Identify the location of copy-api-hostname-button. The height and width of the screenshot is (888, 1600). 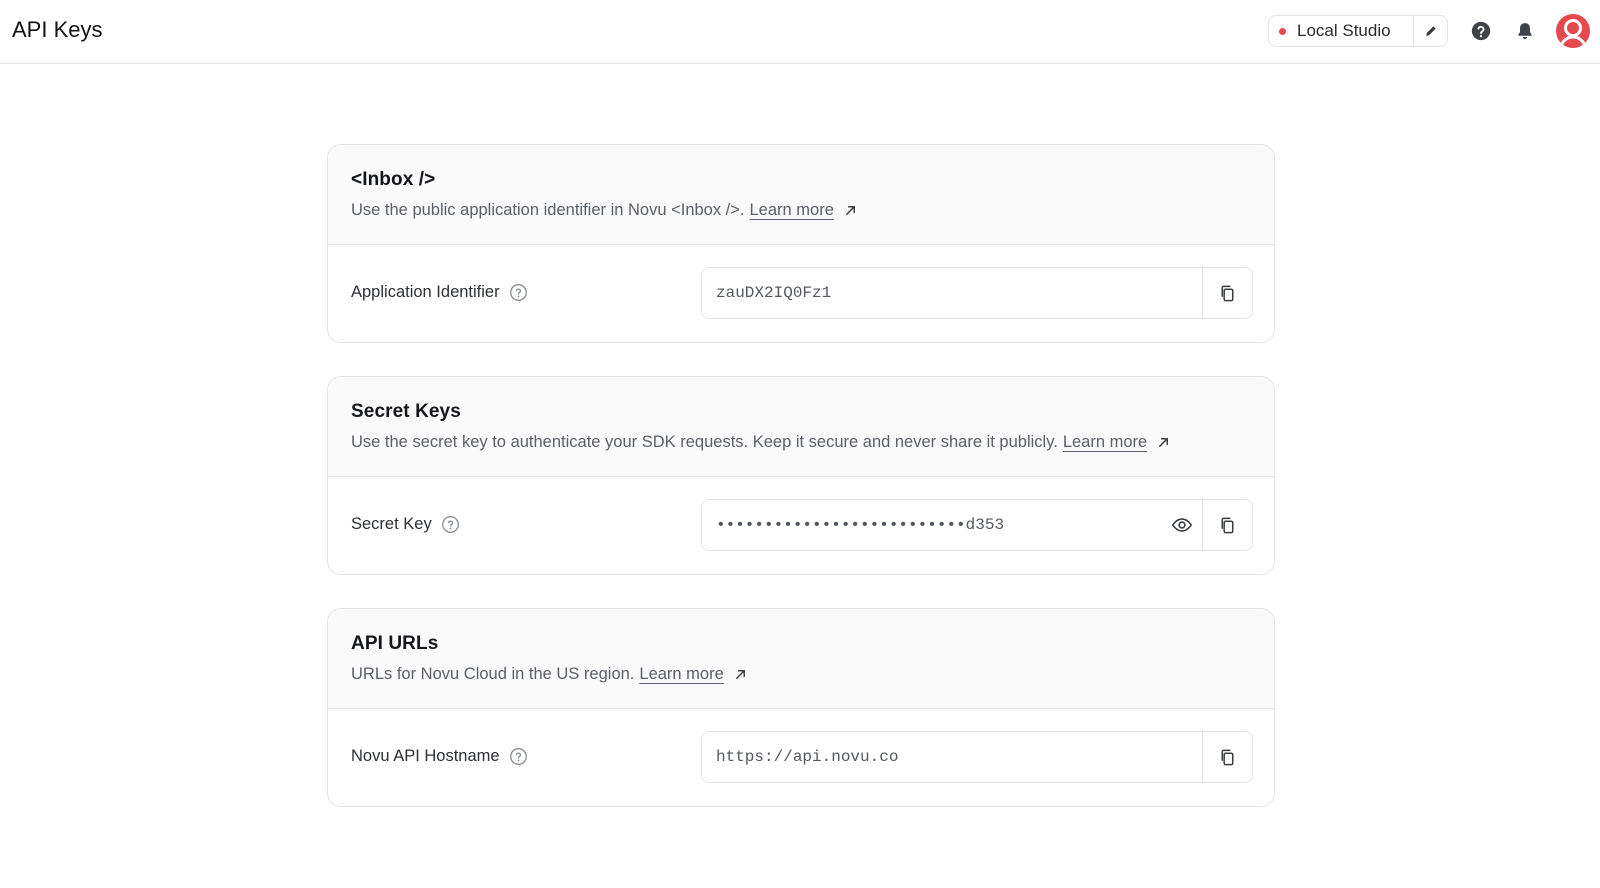
(1227, 757).